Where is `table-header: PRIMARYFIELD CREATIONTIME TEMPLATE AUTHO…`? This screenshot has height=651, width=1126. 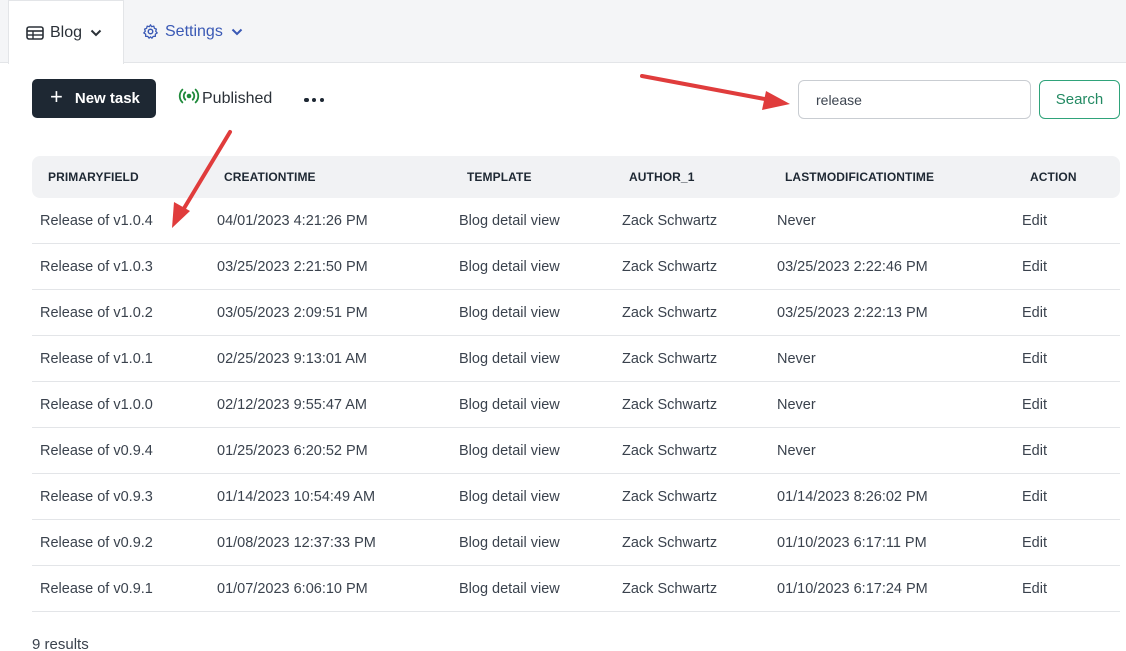 table-header: PRIMARYFIELD CREATIONTIME TEMPLATE AUTHO… is located at coordinates (576, 177).